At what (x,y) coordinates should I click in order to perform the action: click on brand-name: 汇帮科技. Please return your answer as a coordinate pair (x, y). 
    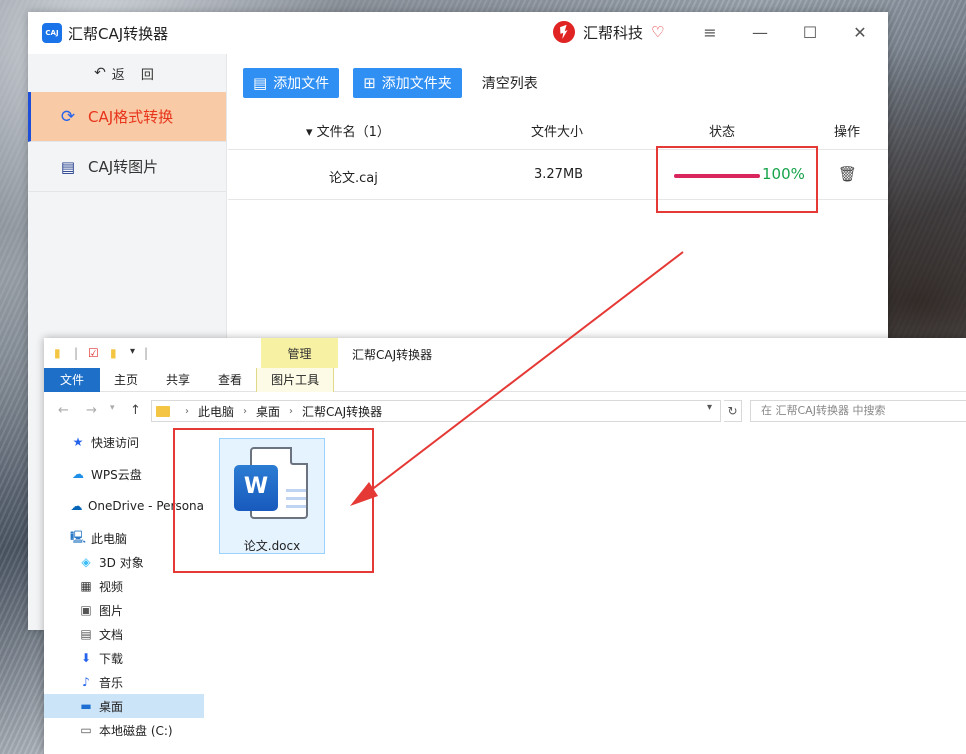
    Looking at the image, I should click on (613, 32).